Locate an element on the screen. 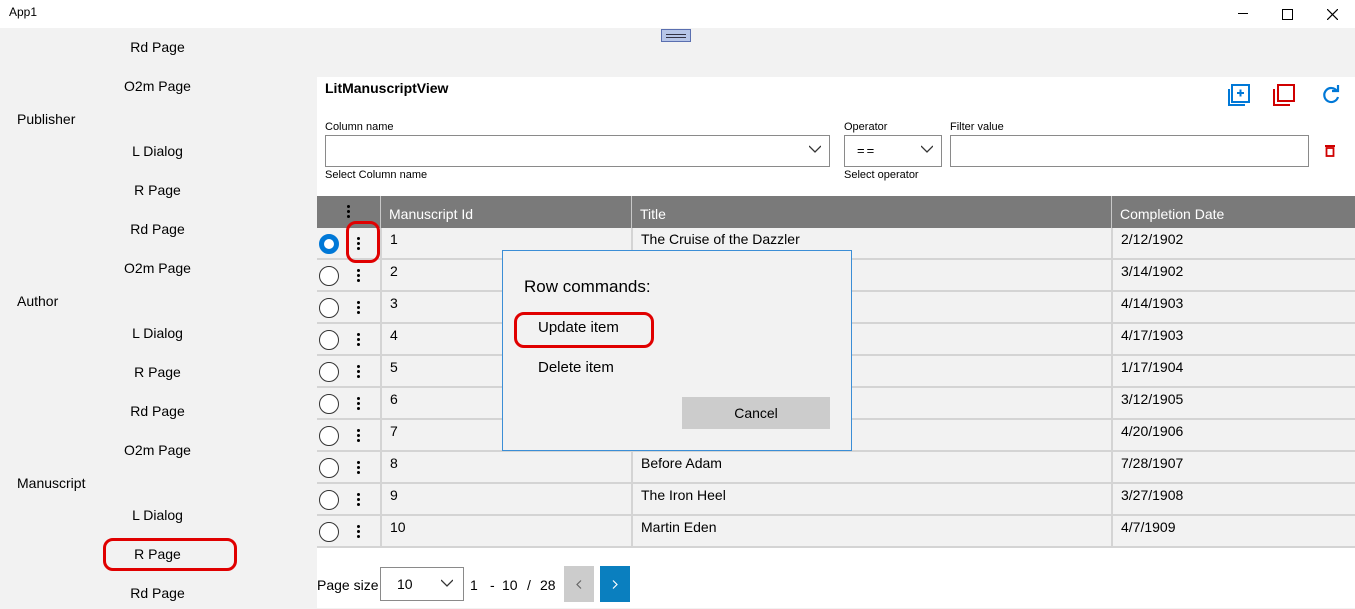 This screenshot has width=1355, height=609. grid-header: Manuscript Id Title Completion Date is located at coordinates (836, 212).